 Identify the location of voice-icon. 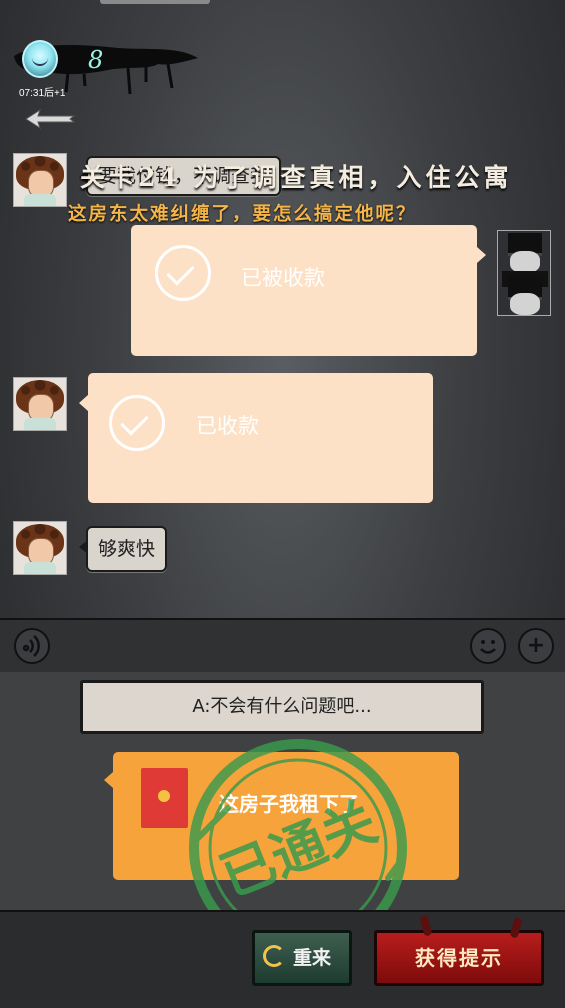
(32, 646).